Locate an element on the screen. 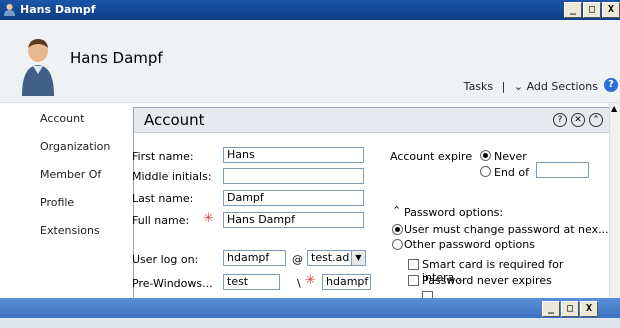 This screenshot has height=328, width=620. help-circle-icon: ? is located at coordinates (560, 120).